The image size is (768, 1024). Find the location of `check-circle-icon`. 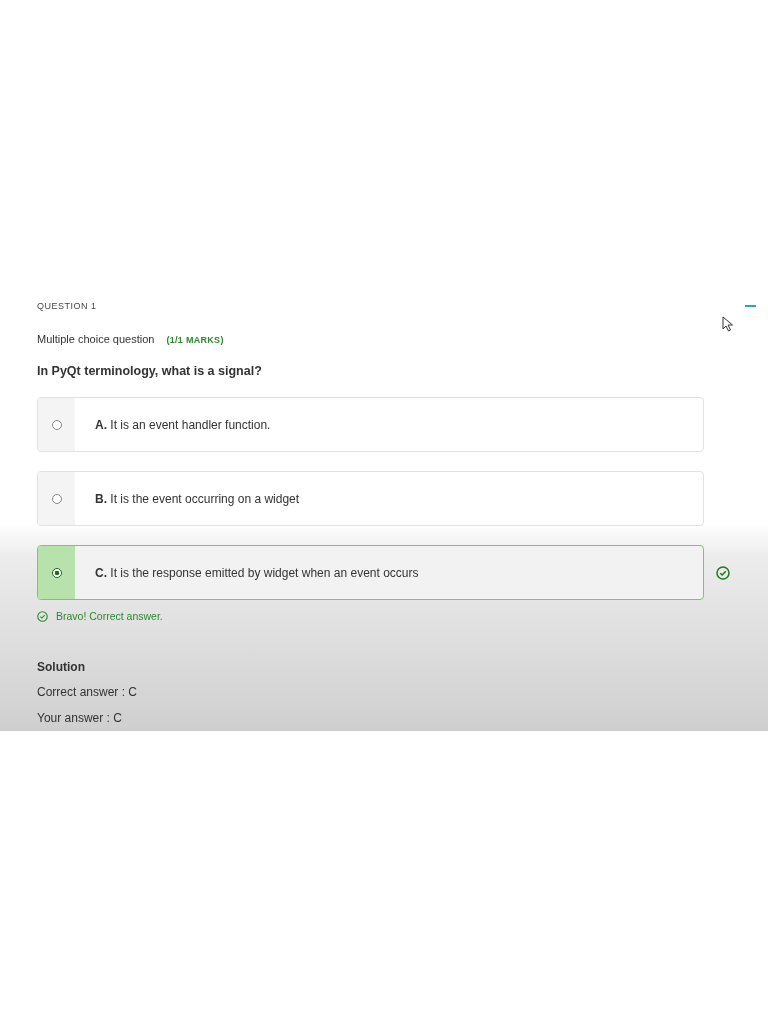

check-circle-icon is located at coordinates (42, 616).